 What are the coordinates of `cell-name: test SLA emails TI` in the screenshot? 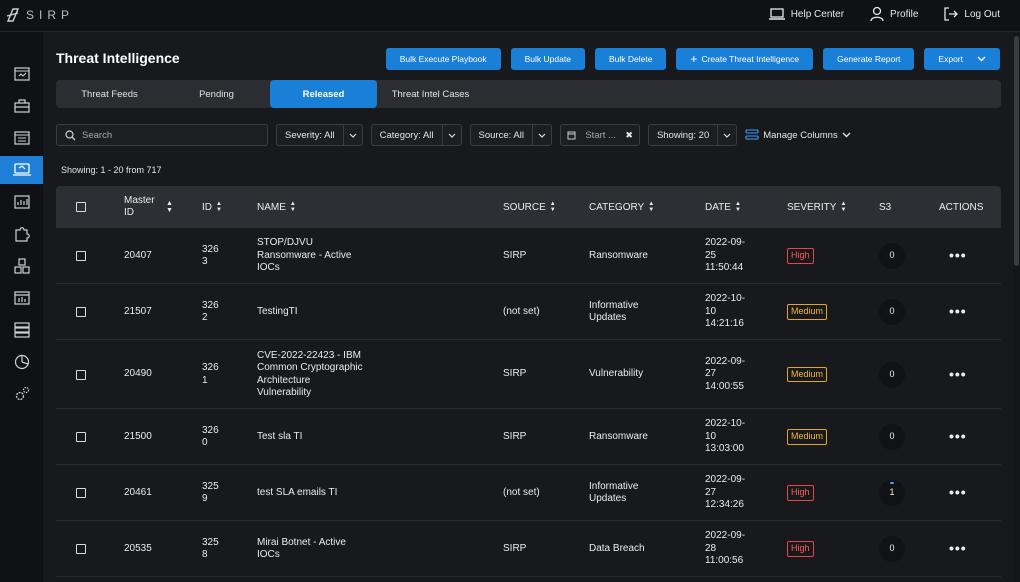 It's located at (322, 493).